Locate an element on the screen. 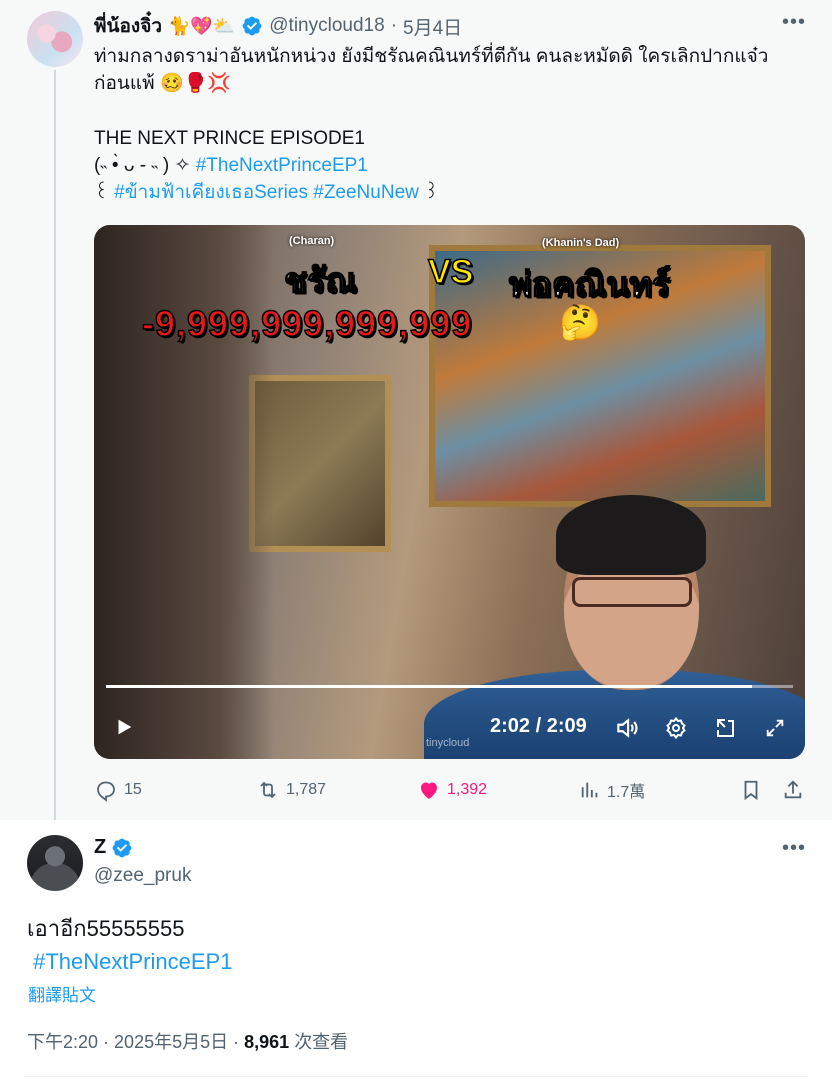 This screenshot has width=832, height=1089. bookmark-icon is located at coordinates (751, 790).